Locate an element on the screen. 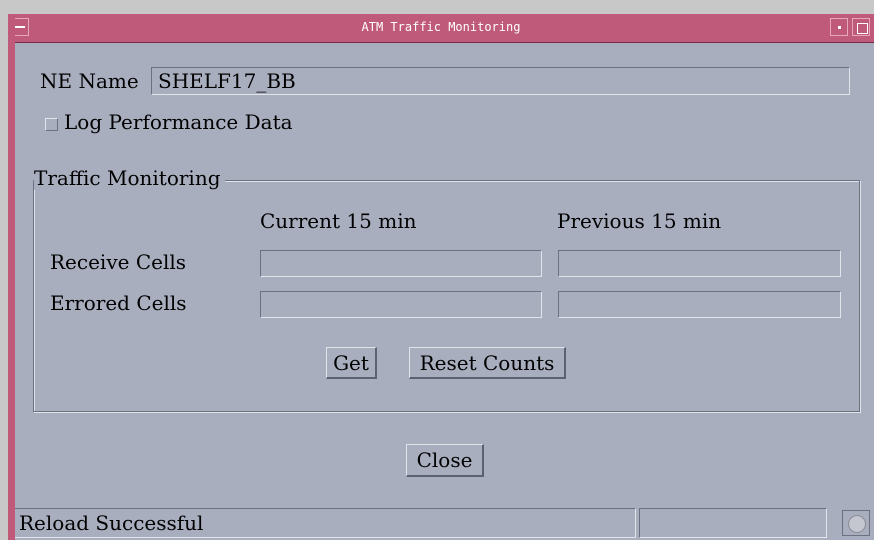  log-performance-checkbox is located at coordinates (51, 124).